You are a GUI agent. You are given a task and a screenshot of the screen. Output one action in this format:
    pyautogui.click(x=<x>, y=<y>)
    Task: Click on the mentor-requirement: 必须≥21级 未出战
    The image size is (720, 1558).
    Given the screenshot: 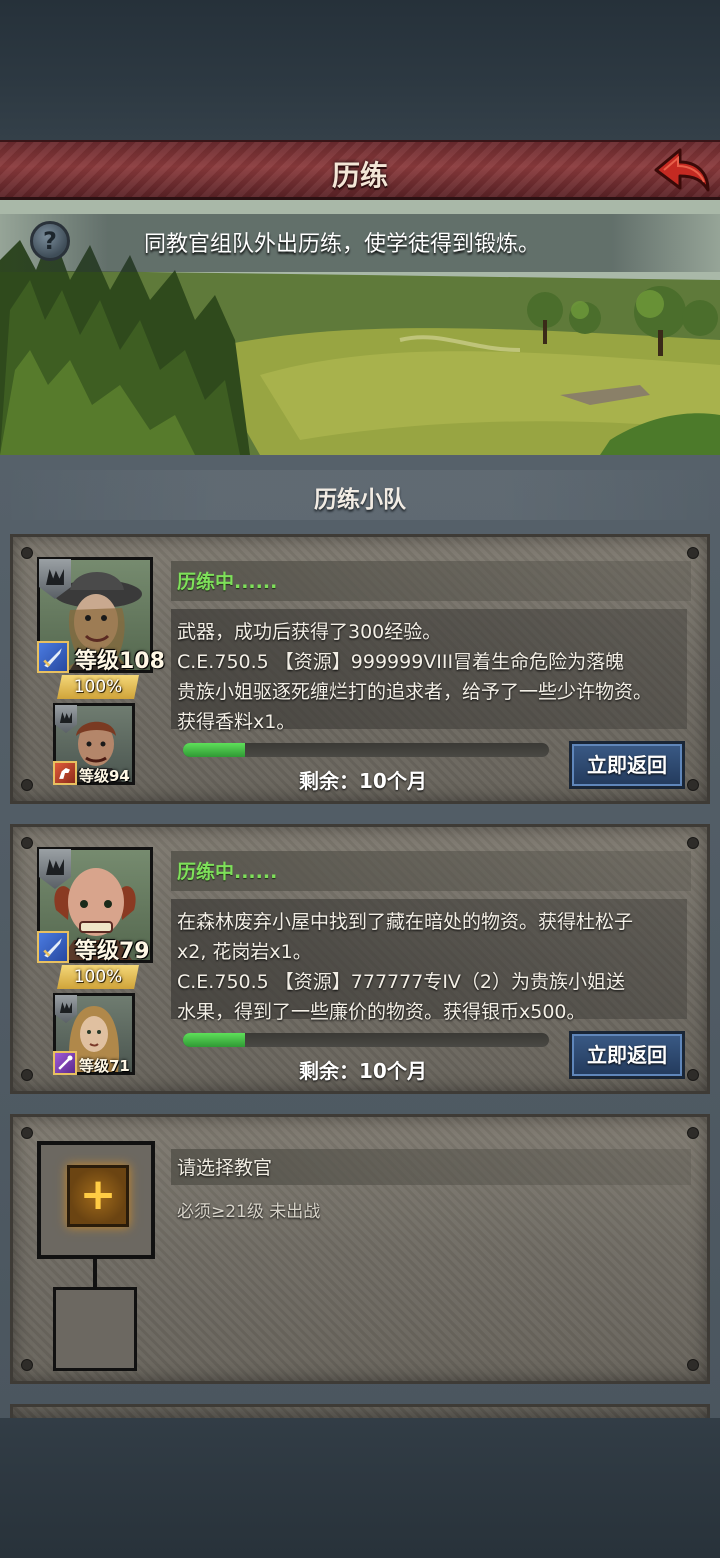 What is the action you would take?
    pyautogui.click(x=249, y=1212)
    